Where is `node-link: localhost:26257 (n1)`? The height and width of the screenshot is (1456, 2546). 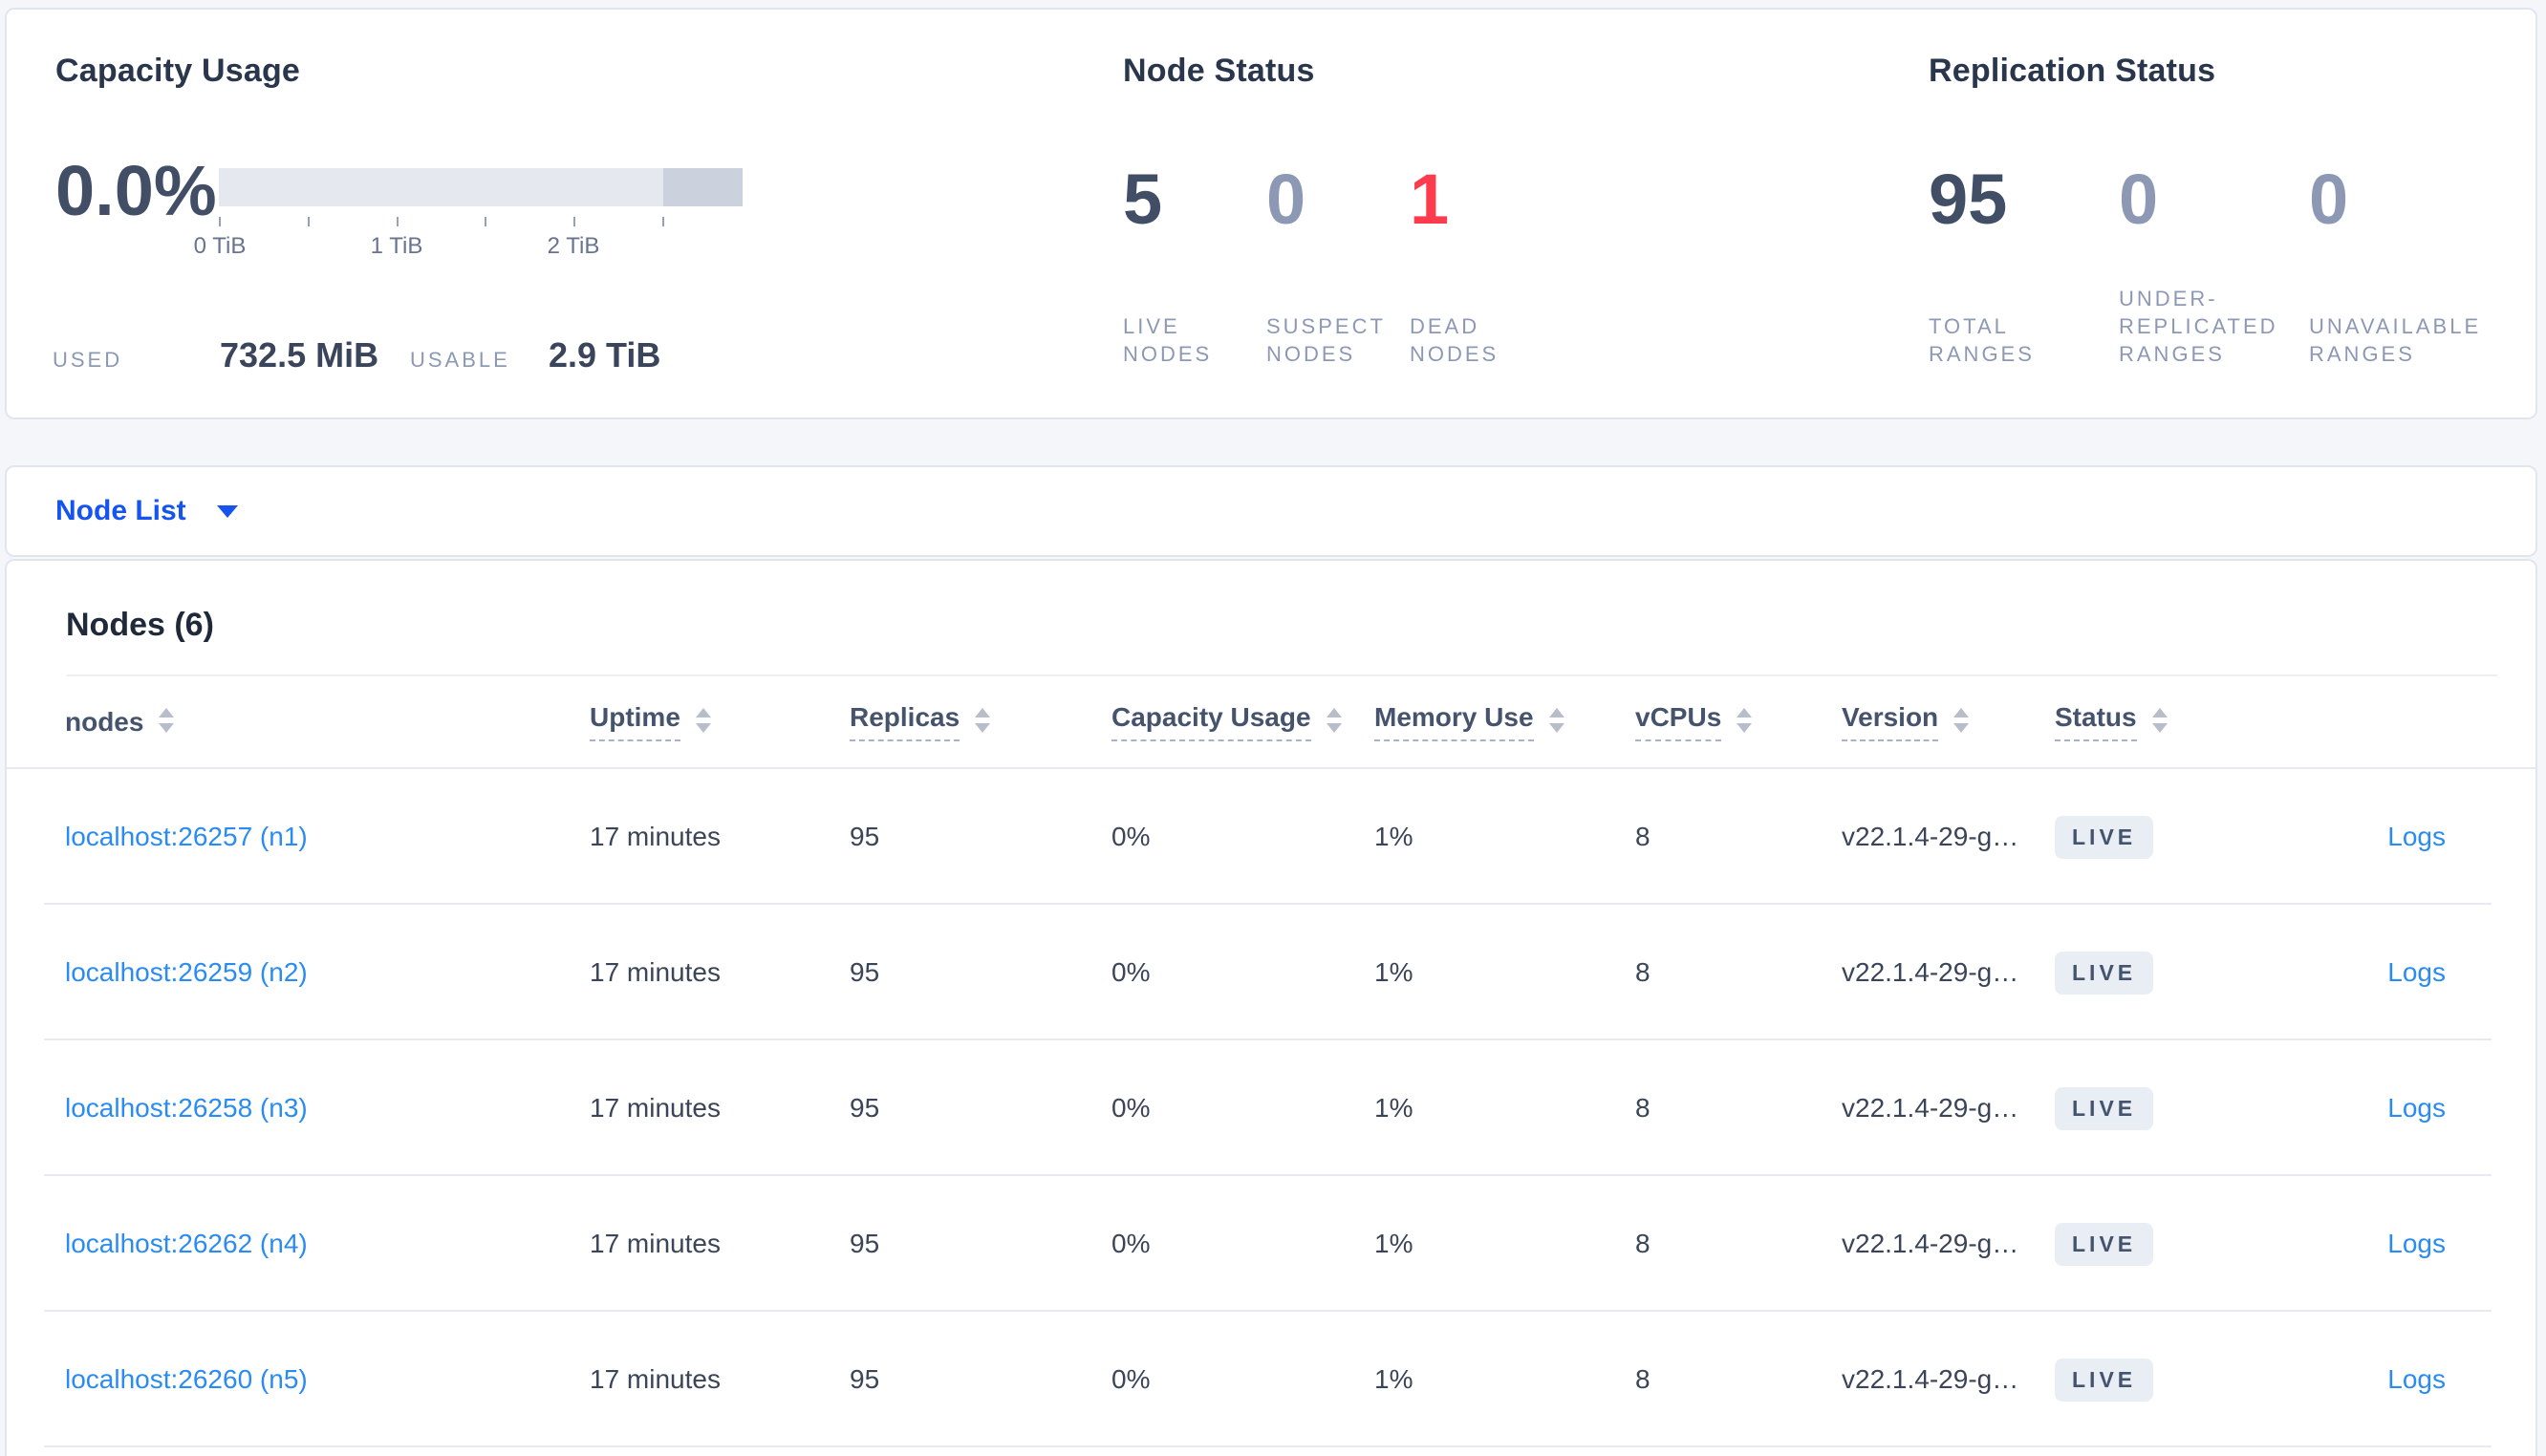 node-link: localhost:26257 (n1) is located at coordinates (186, 837).